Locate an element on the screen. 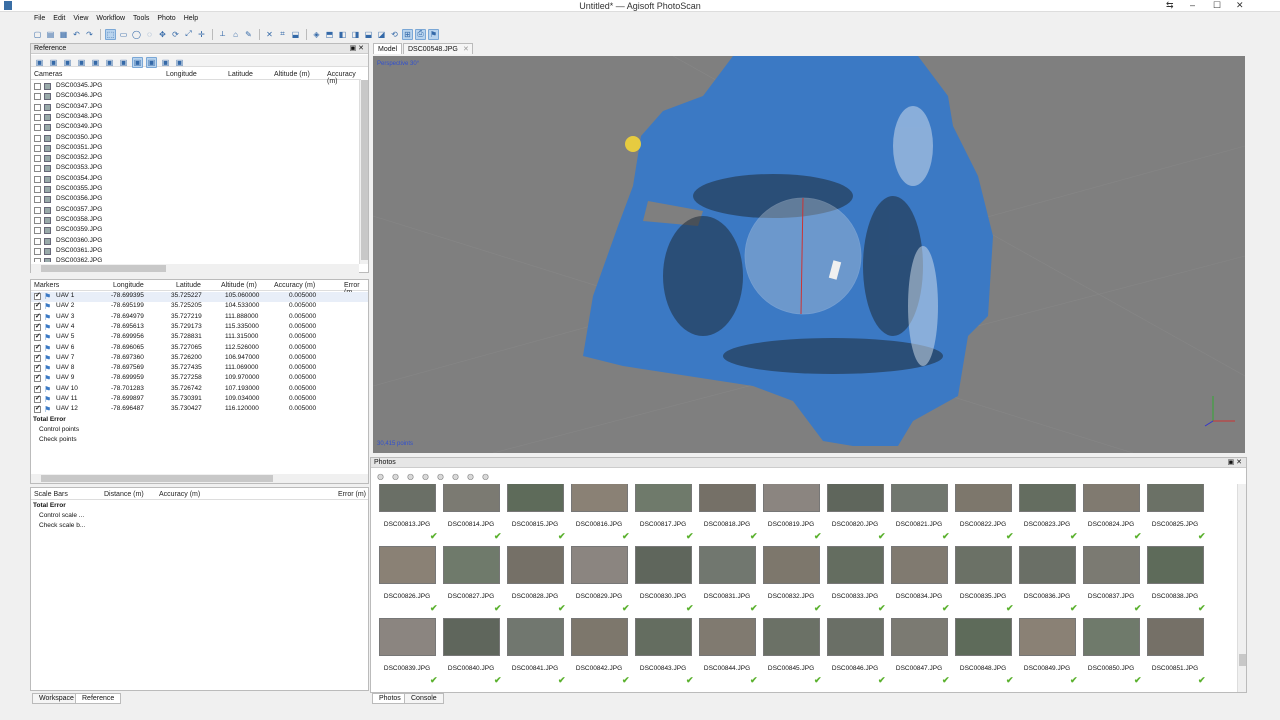 The image size is (1280, 720). camera-row: DSC00354.JPG is located at coordinates (196, 180).